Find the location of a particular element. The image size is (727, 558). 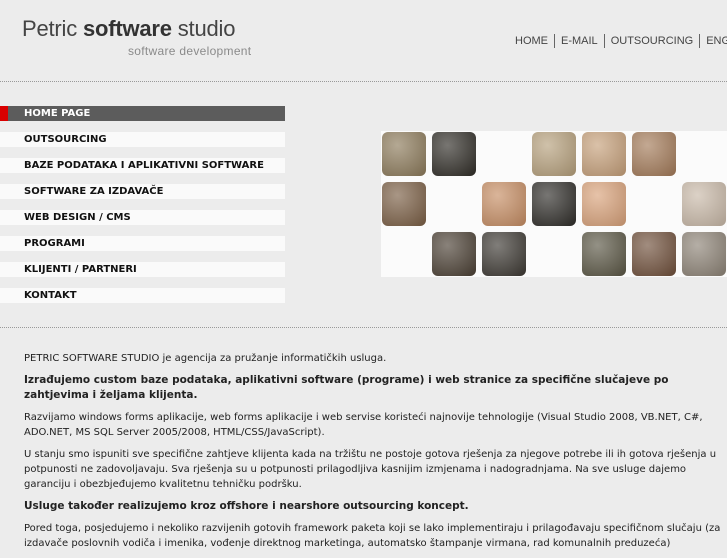

topnav-outsourcing-link: OUTSOURCING is located at coordinates (653, 41).